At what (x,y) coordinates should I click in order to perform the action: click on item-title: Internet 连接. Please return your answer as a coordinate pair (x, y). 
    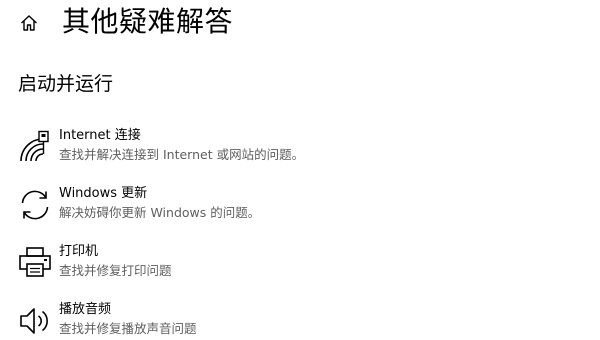
    Looking at the image, I should click on (100, 135).